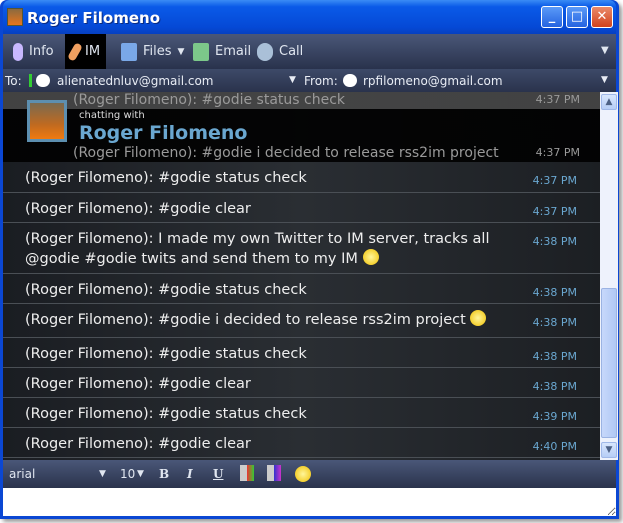 Image resolution: width=623 pixels, height=523 pixels. I want to click on contact-avatar-icon, so click(15, 17).